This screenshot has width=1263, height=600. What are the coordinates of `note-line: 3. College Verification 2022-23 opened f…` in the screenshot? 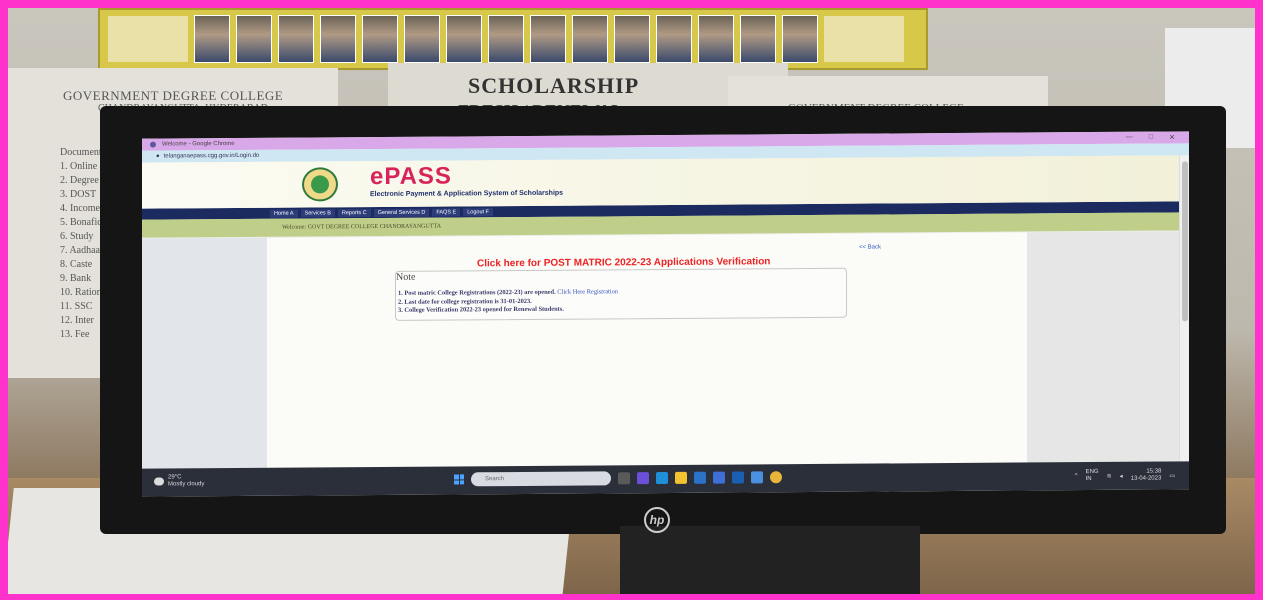 It's located at (481, 309).